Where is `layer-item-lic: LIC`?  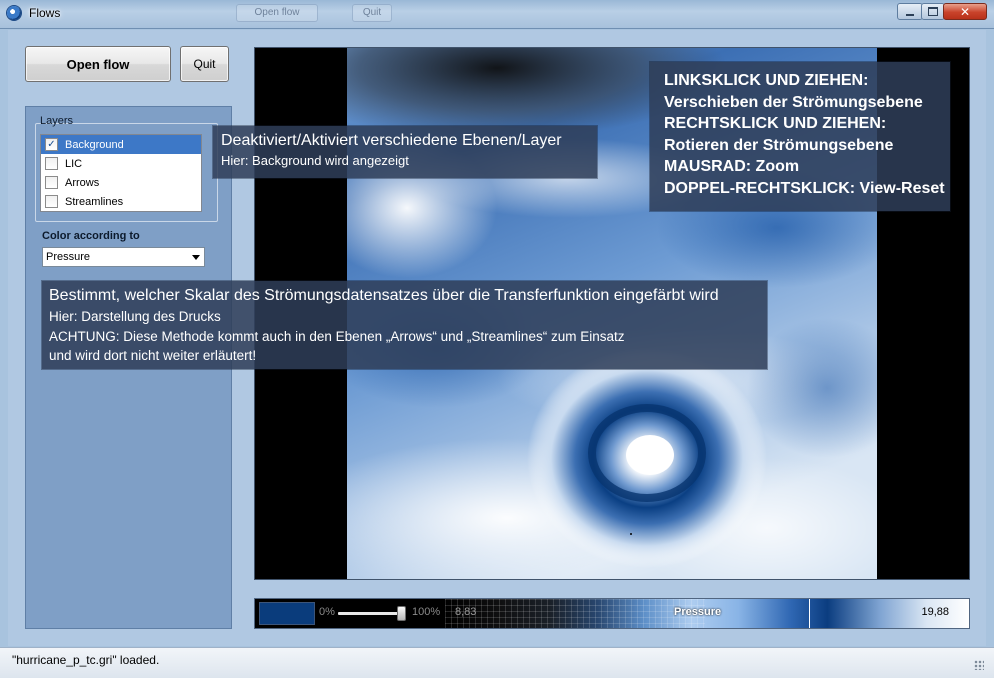
layer-item-lic: LIC is located at coordinates (121, 163).